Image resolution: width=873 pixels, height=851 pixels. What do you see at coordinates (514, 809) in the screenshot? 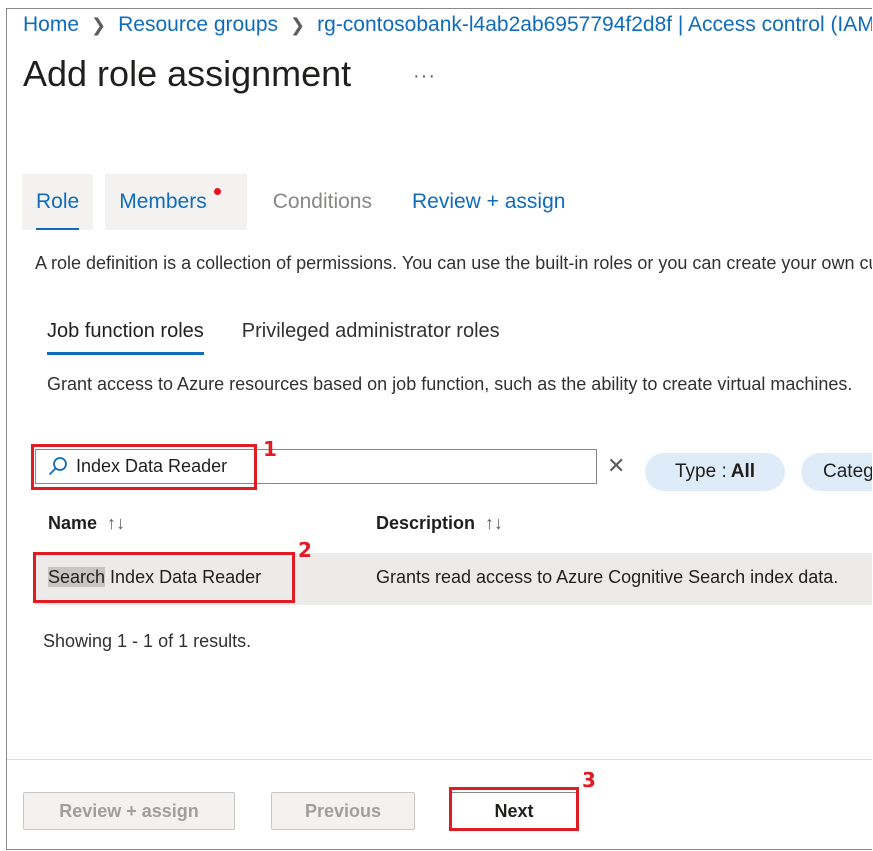
I see `callout-box-next` at bounding box center [514, 809].